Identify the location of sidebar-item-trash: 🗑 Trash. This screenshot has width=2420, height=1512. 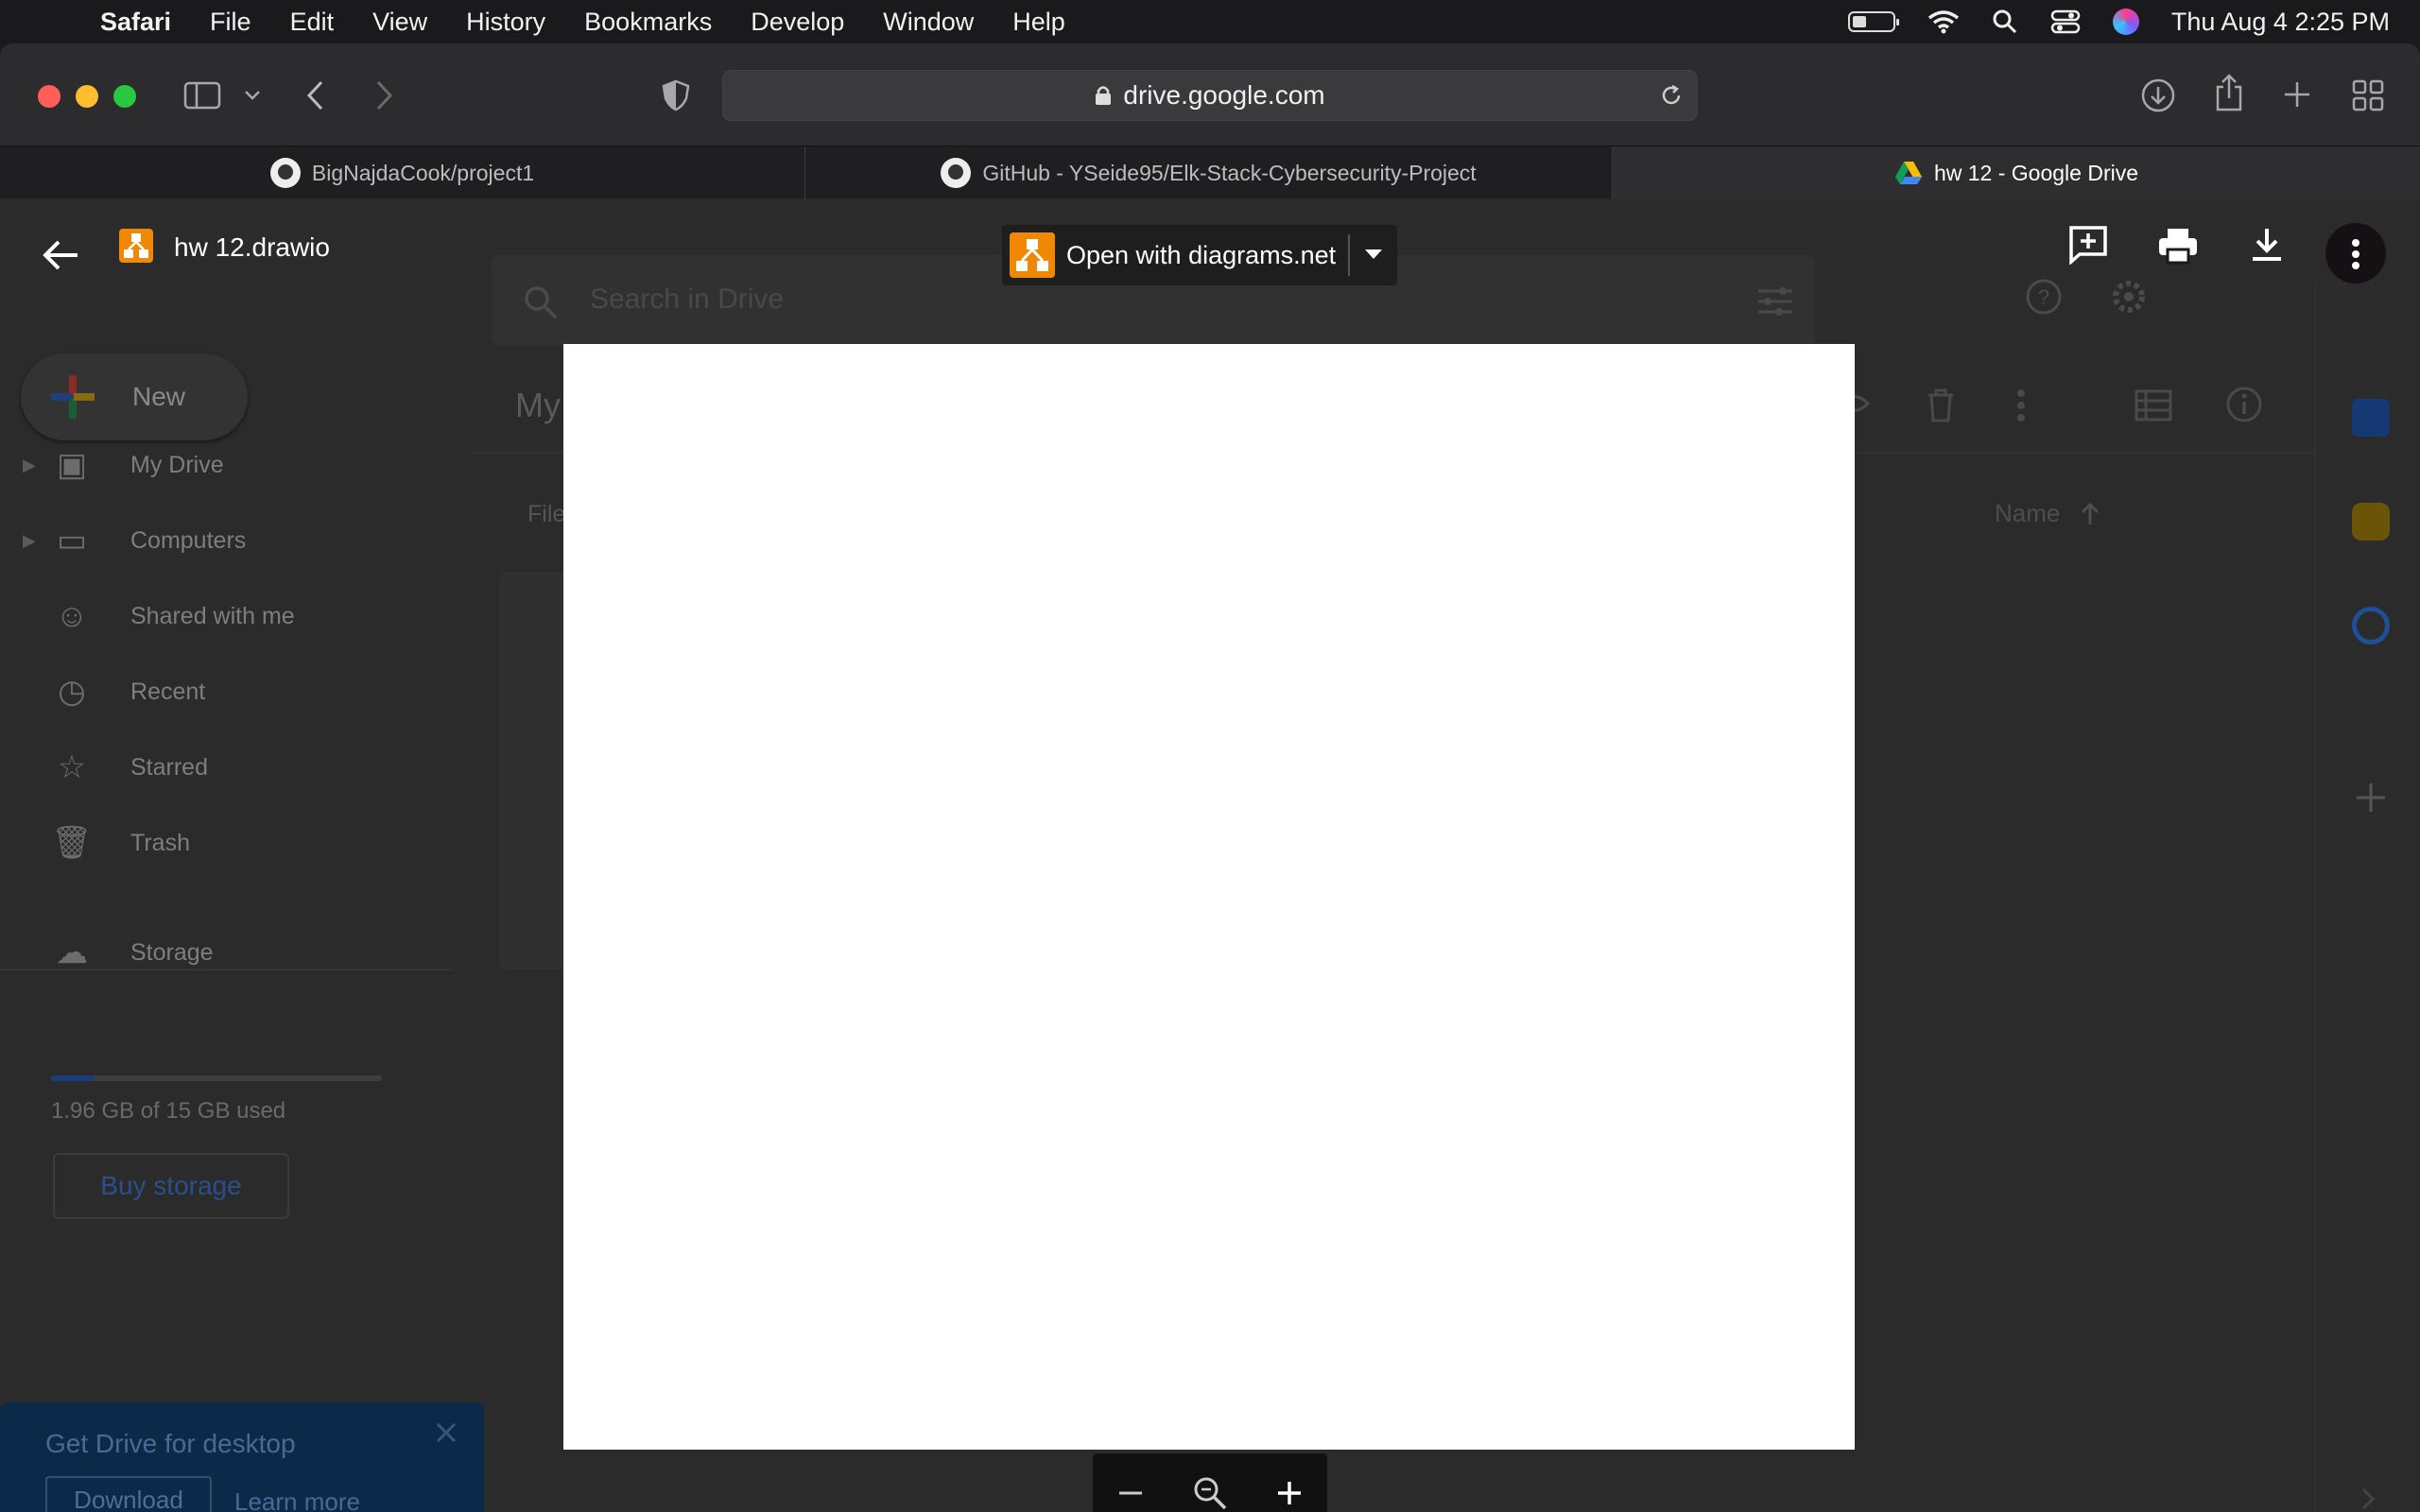
(120, 843).